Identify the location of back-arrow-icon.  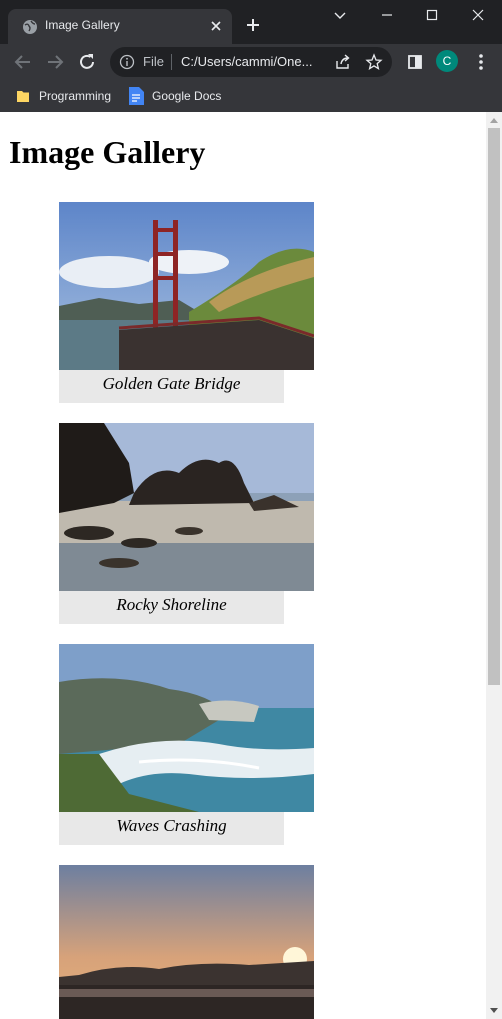
(23, 62).